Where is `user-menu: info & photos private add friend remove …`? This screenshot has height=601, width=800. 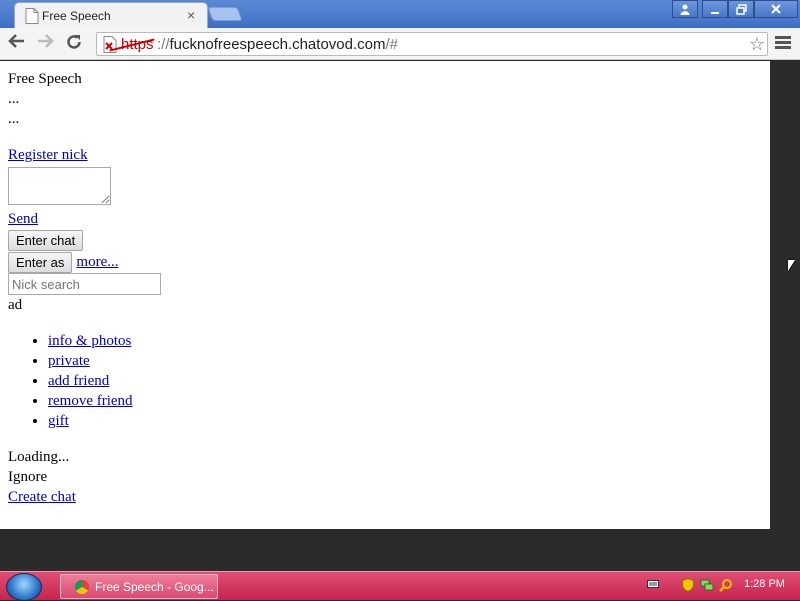
user-menu: info & photos private add friend remove … is located at coordinates (405, 381).